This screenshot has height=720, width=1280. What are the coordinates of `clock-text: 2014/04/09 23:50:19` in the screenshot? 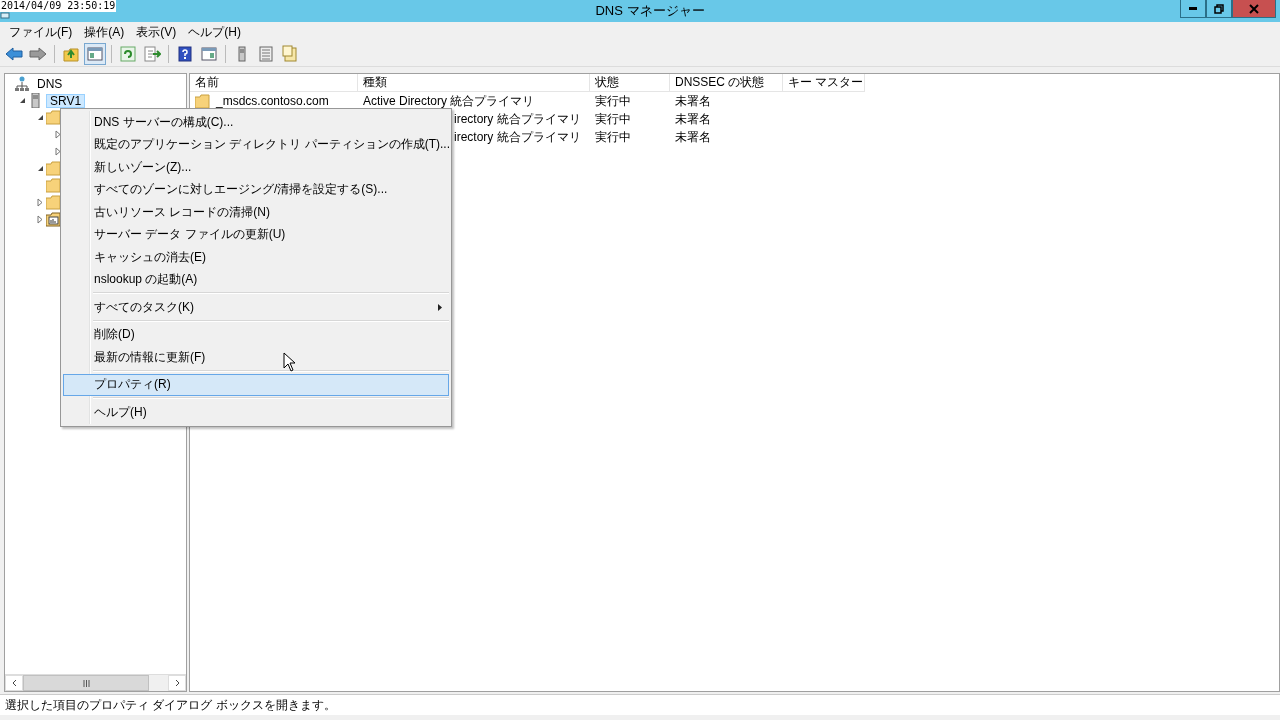 It's located at (58, 6).